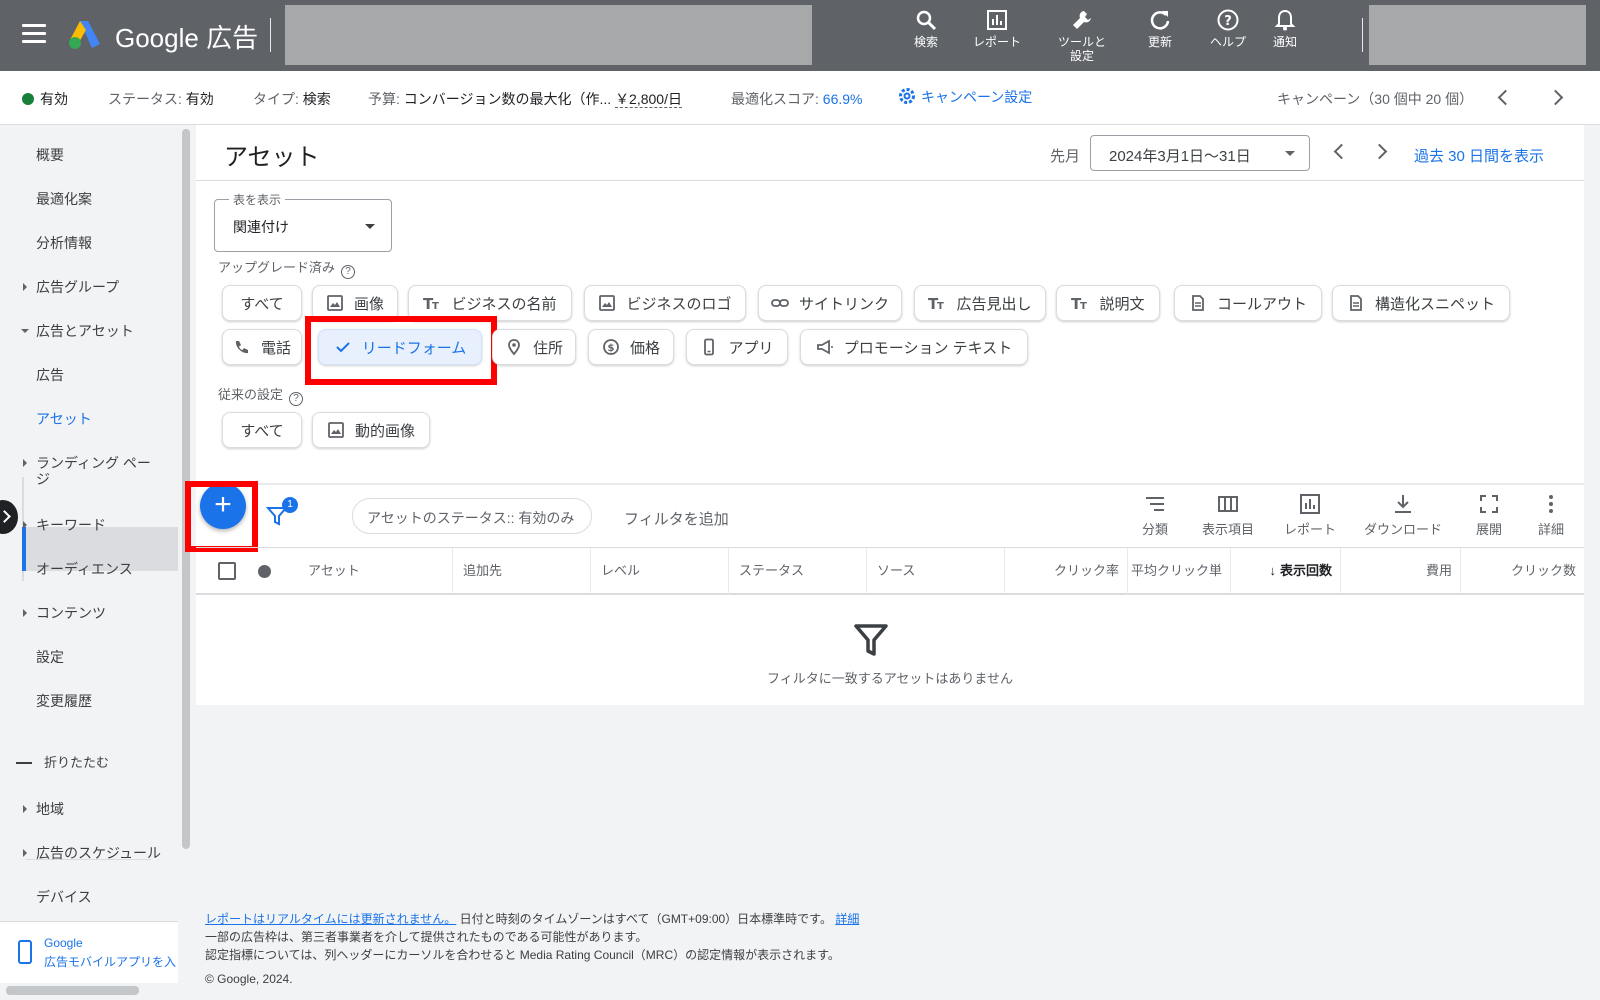  Describe the element at coordinates (70, 287) in the screenshot. I see `nav-ad-groups: 広告グループ` at that location.